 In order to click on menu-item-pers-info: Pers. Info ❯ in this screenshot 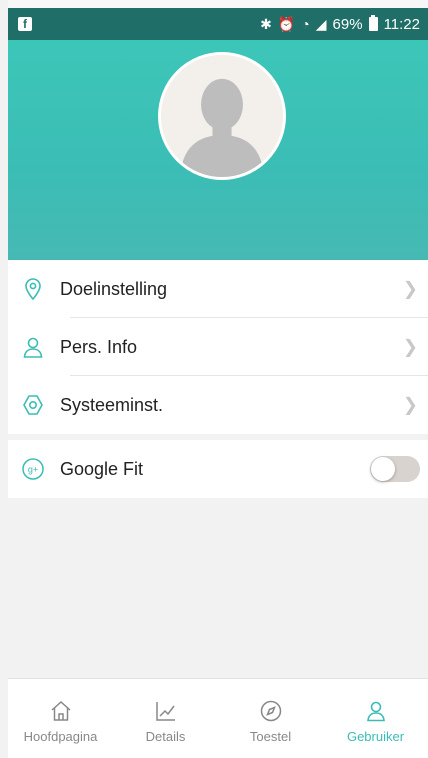, I will do `click(218, 347)`.